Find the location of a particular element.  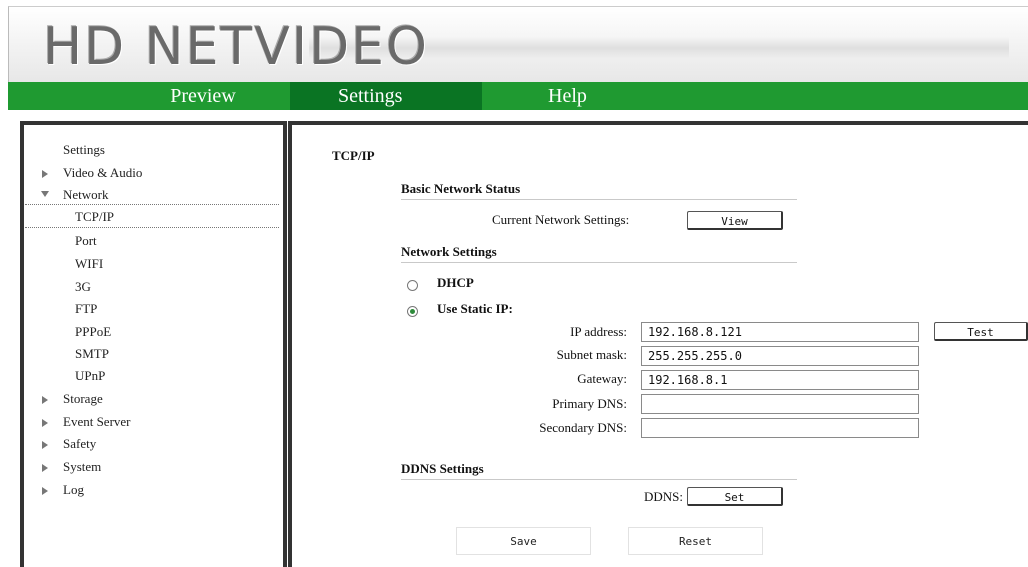

sidebar-item-log: Log is located at coordinates (73, 490).